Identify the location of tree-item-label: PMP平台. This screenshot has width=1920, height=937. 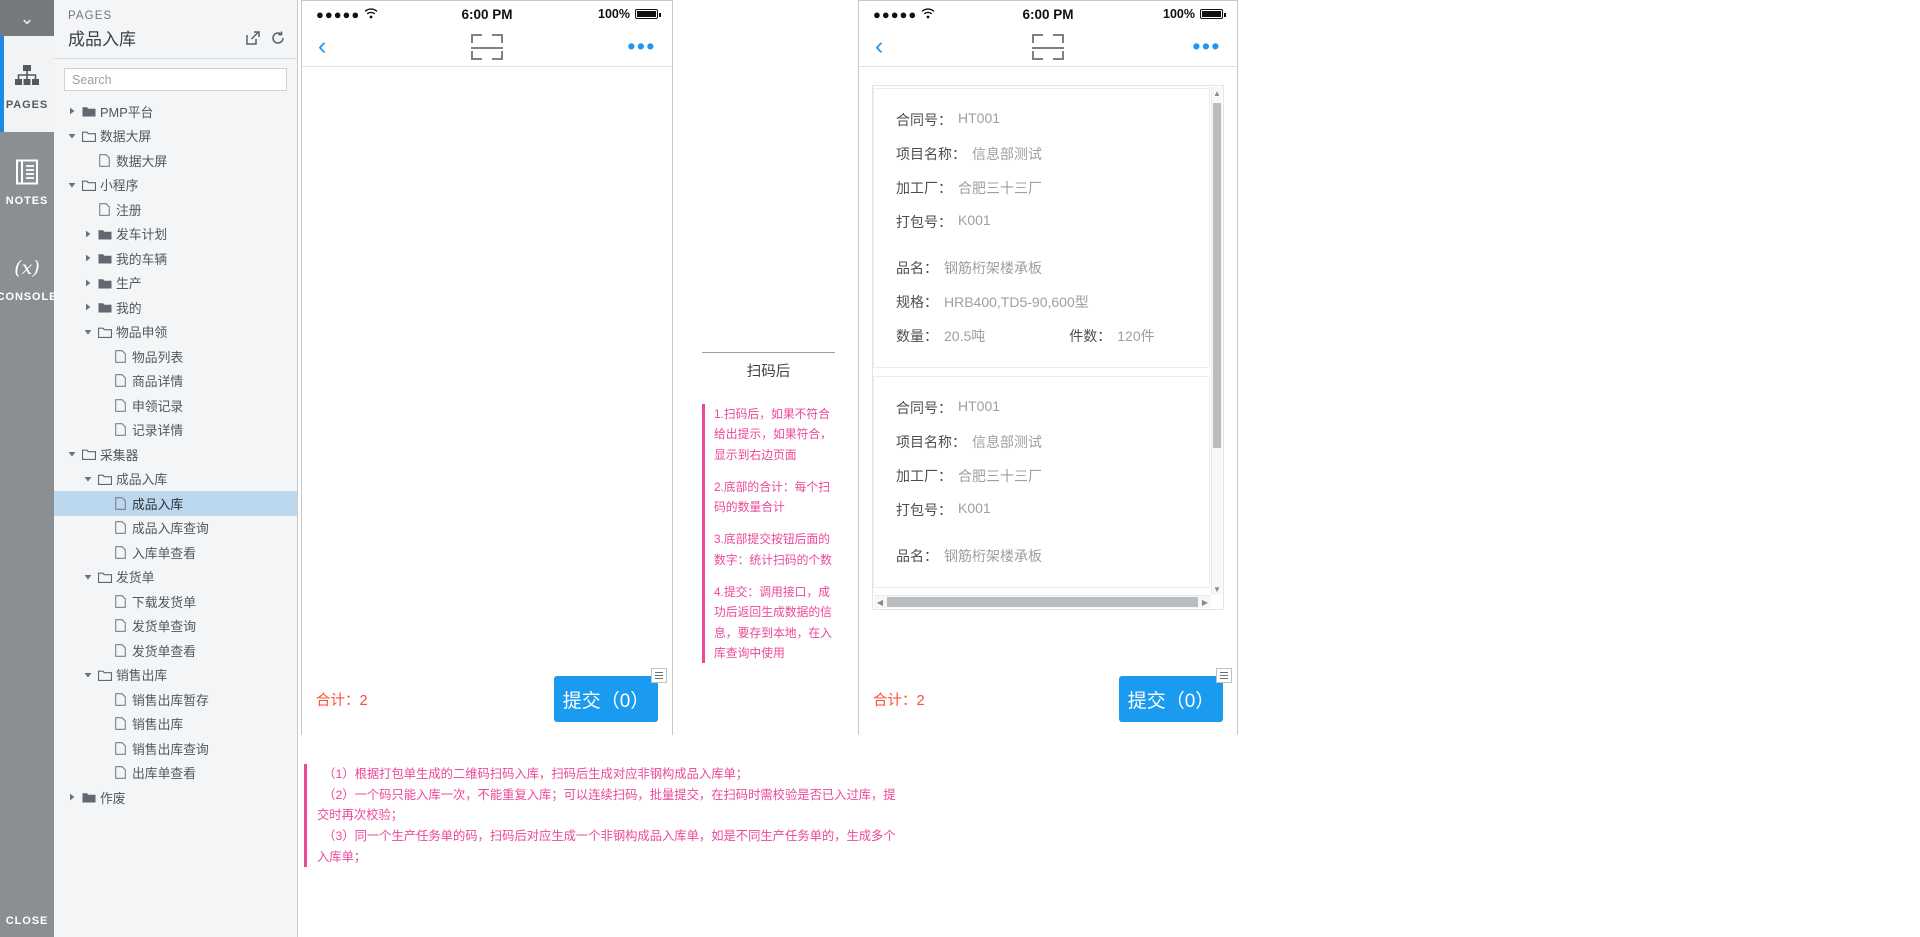
(127, 112).